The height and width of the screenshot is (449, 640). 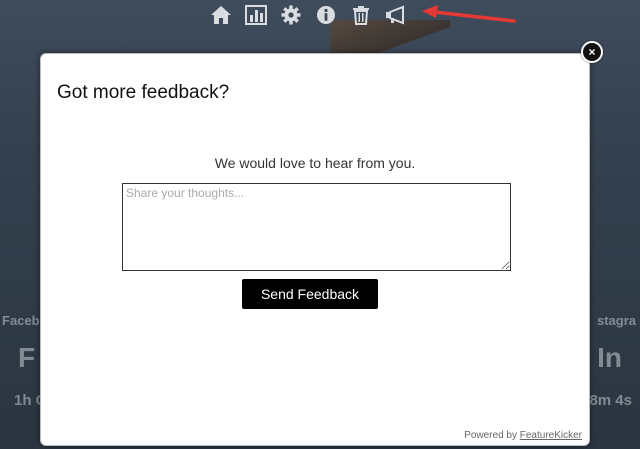 What do you see at coordinates (21, 320) in the screenshot?
I see `background-left-label: Faceb` at bounding box center [21, 320].